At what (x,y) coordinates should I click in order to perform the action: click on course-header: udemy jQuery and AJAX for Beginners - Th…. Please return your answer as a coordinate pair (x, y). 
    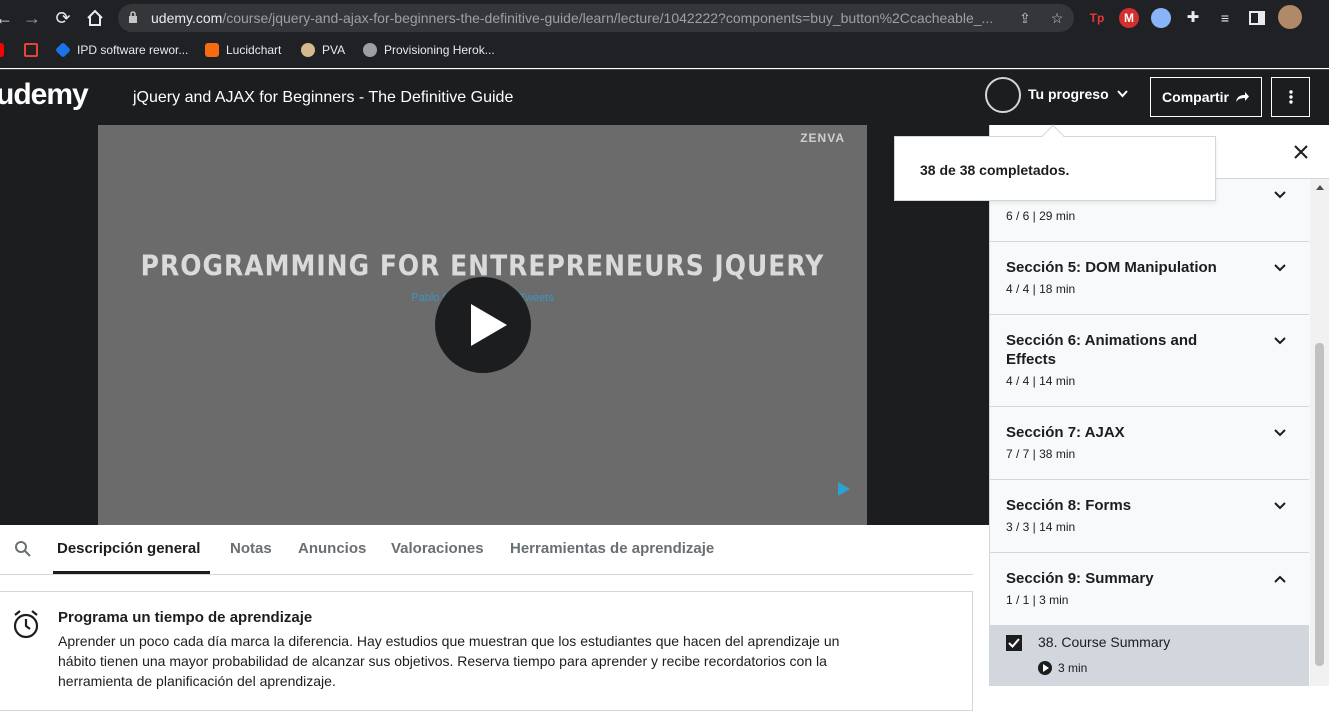
    Looking at the image, I should click on (664, 97).